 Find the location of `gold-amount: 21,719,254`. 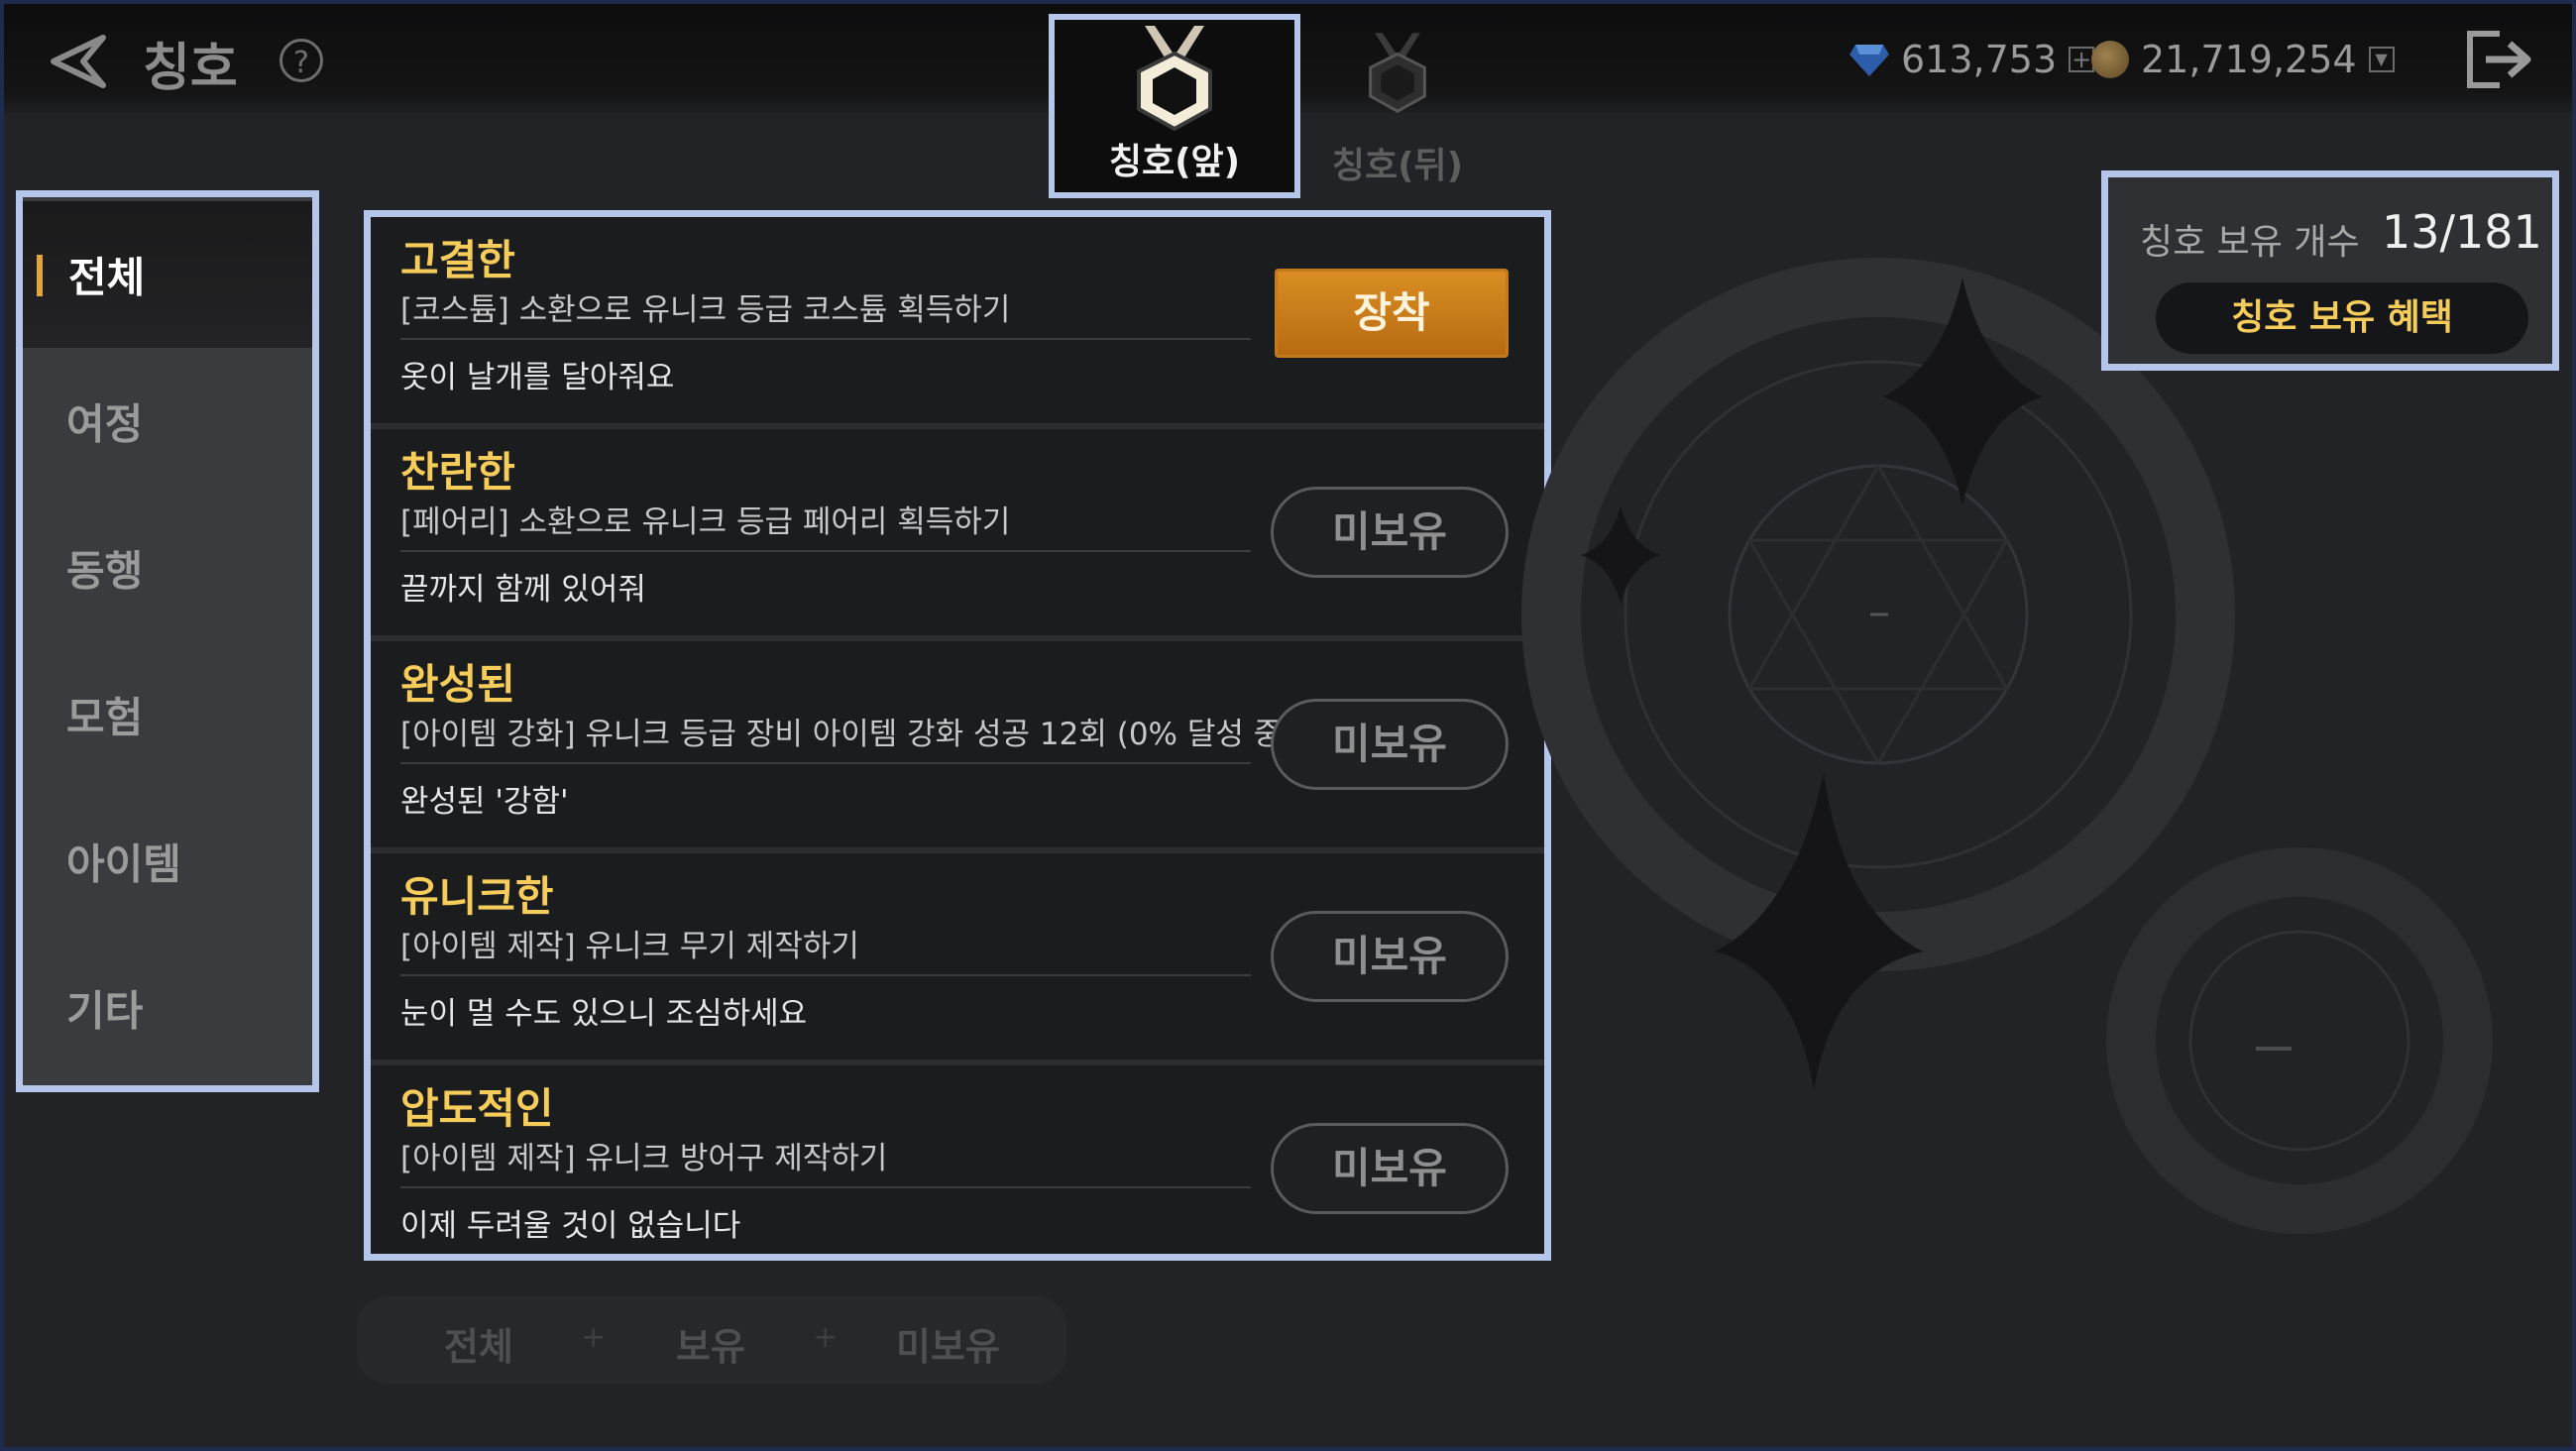

gold-amount: 21,719,254 is located at coordinates (2249, 59).